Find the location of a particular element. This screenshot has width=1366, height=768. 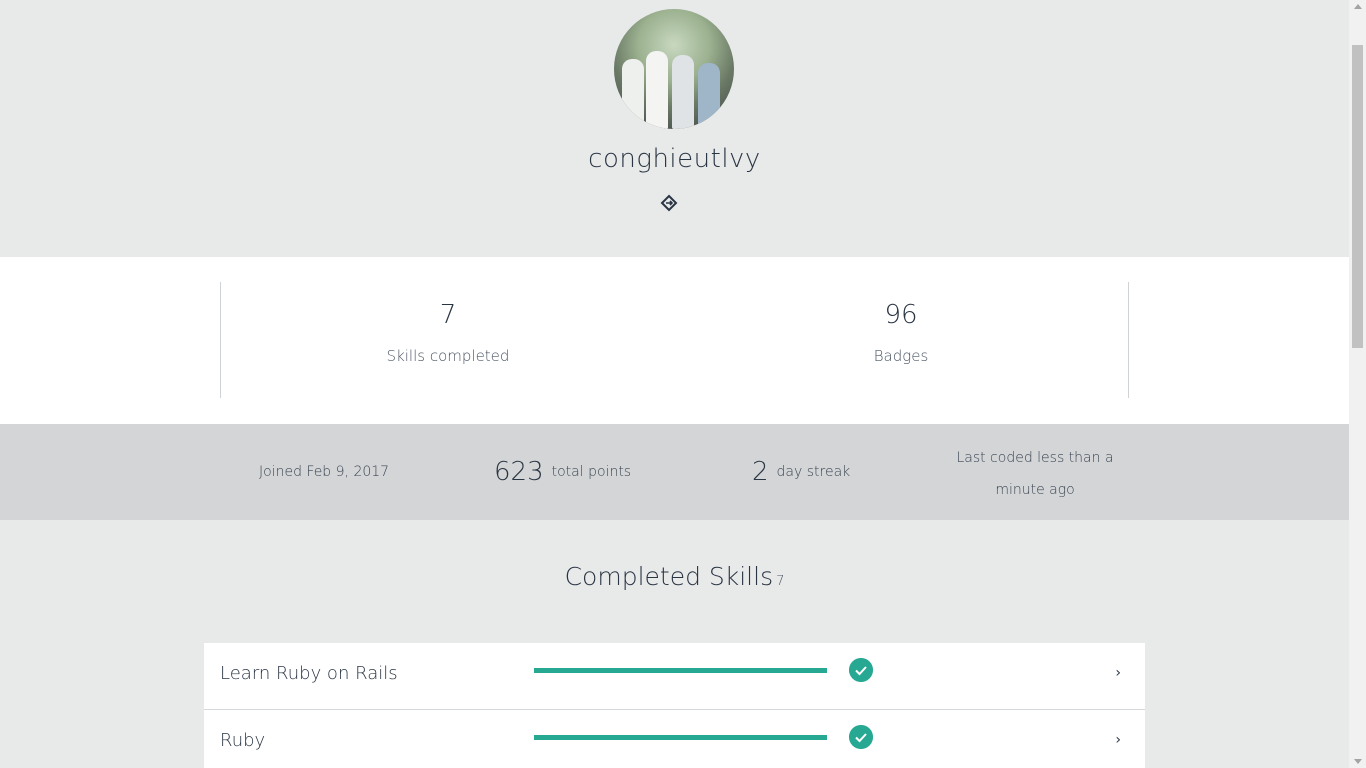

points-label: total points is located at coordinates (591, 472).